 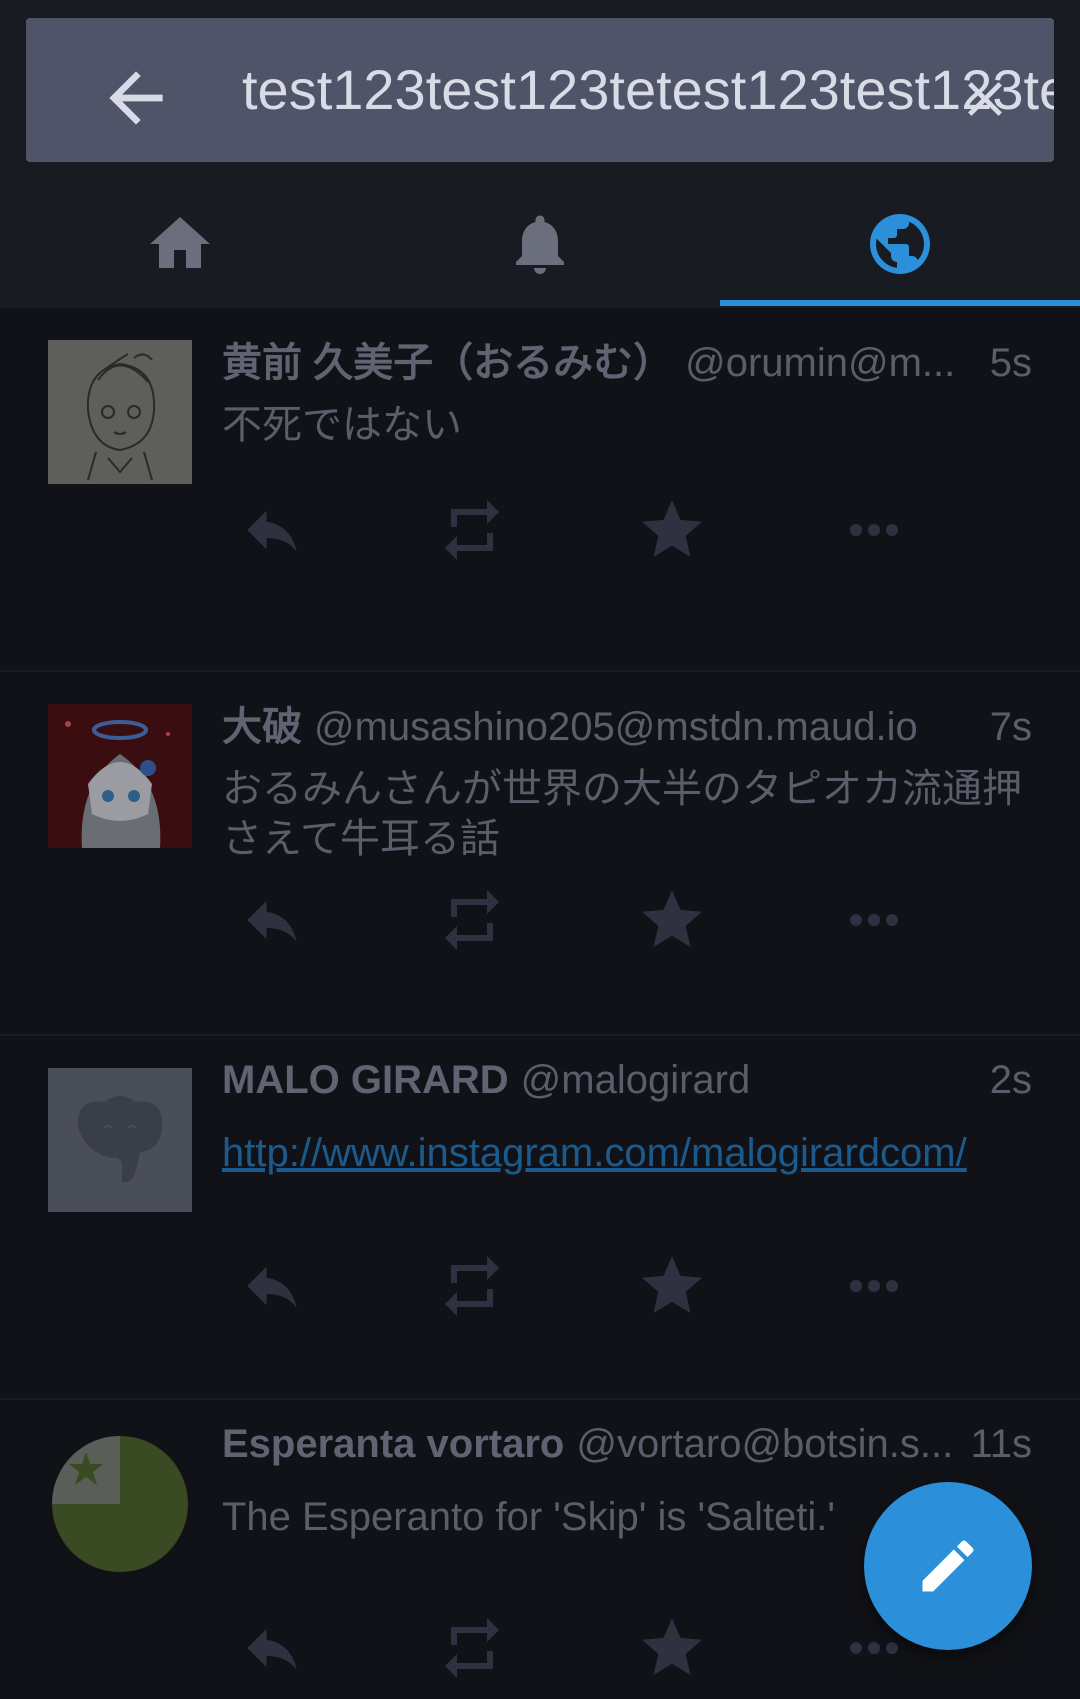 What do you see at coordinates (900, 303) in the screenshot?
I see `active-tab-indicator` at bounding box center [900, 303].